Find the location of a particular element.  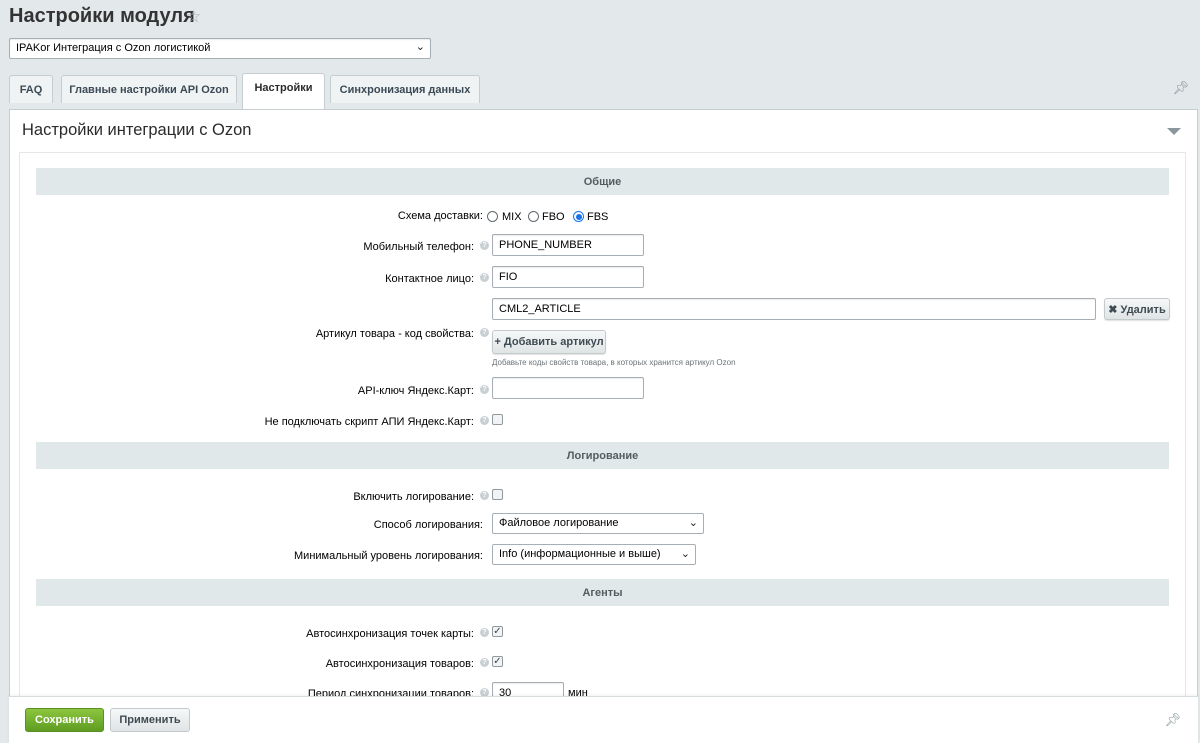

autosync-goods-checkbox: ✓ is located at coordinates (497, 661).